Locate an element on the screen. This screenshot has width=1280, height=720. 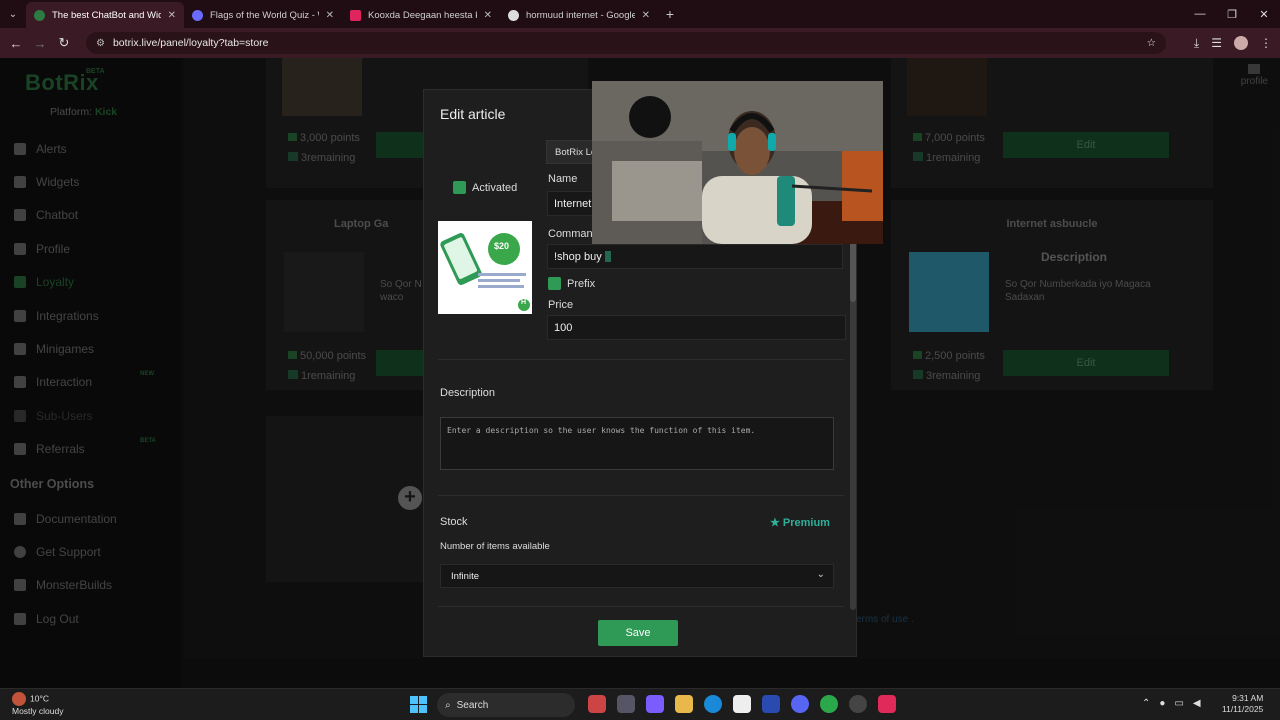
tab-title: Kooxda Deegaan heesta kacdan is located at coordinates (422, 15).